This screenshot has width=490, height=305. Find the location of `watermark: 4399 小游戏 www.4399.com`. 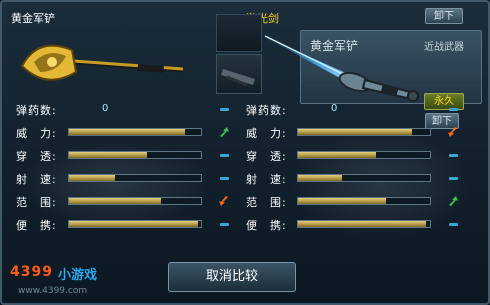

watermark: 4399 小游戏 www.4399.com is located at coordinates (82, 282).